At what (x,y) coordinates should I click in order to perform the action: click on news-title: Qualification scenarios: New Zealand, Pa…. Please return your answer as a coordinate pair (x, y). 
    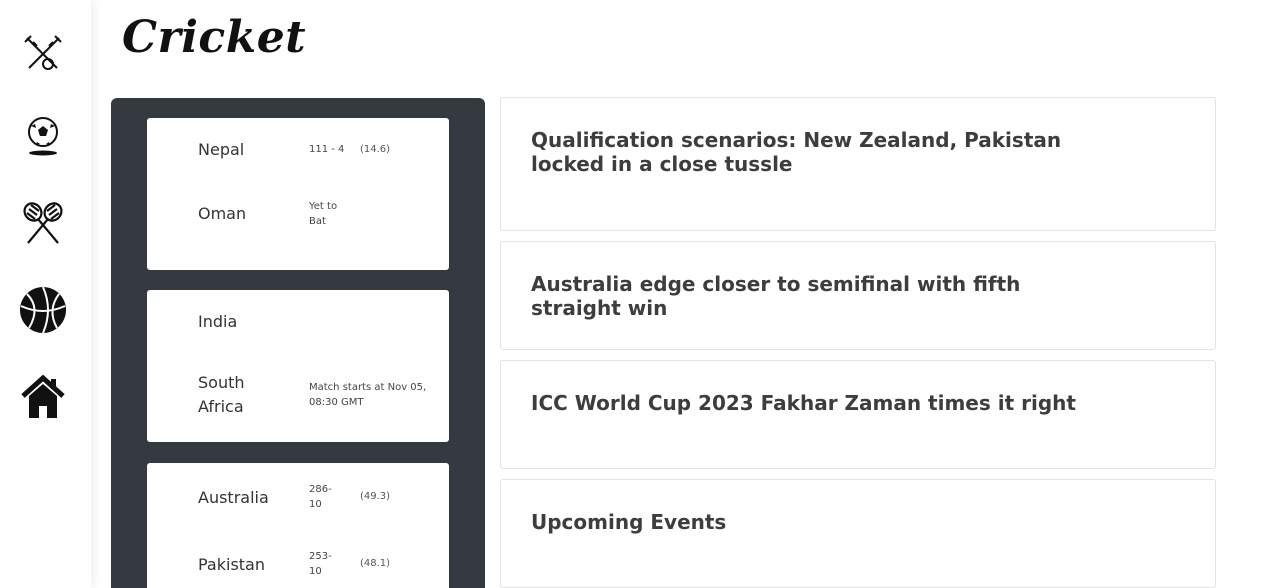
    Looking at the image, I should click on (796, 152).